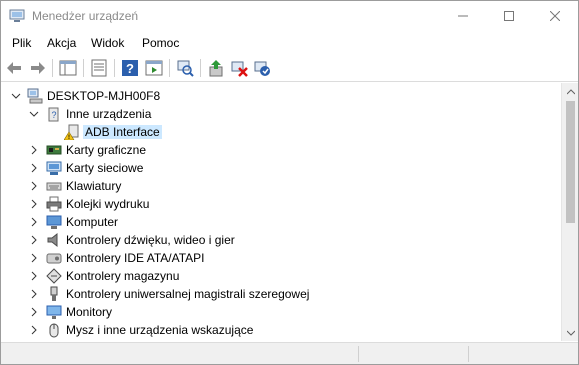 The height and width of the screenshot is (365, 579). Describe the element at coordinates (94, 186) in the screenshot. I see `tree-item-label: Klawiatury` at that location.